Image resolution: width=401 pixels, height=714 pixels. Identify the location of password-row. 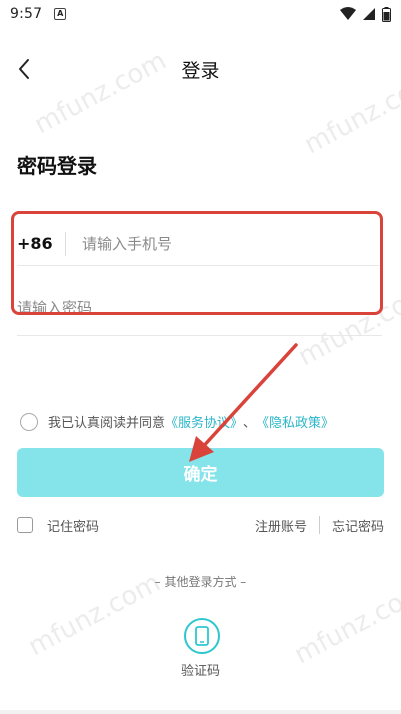
(199, 308).